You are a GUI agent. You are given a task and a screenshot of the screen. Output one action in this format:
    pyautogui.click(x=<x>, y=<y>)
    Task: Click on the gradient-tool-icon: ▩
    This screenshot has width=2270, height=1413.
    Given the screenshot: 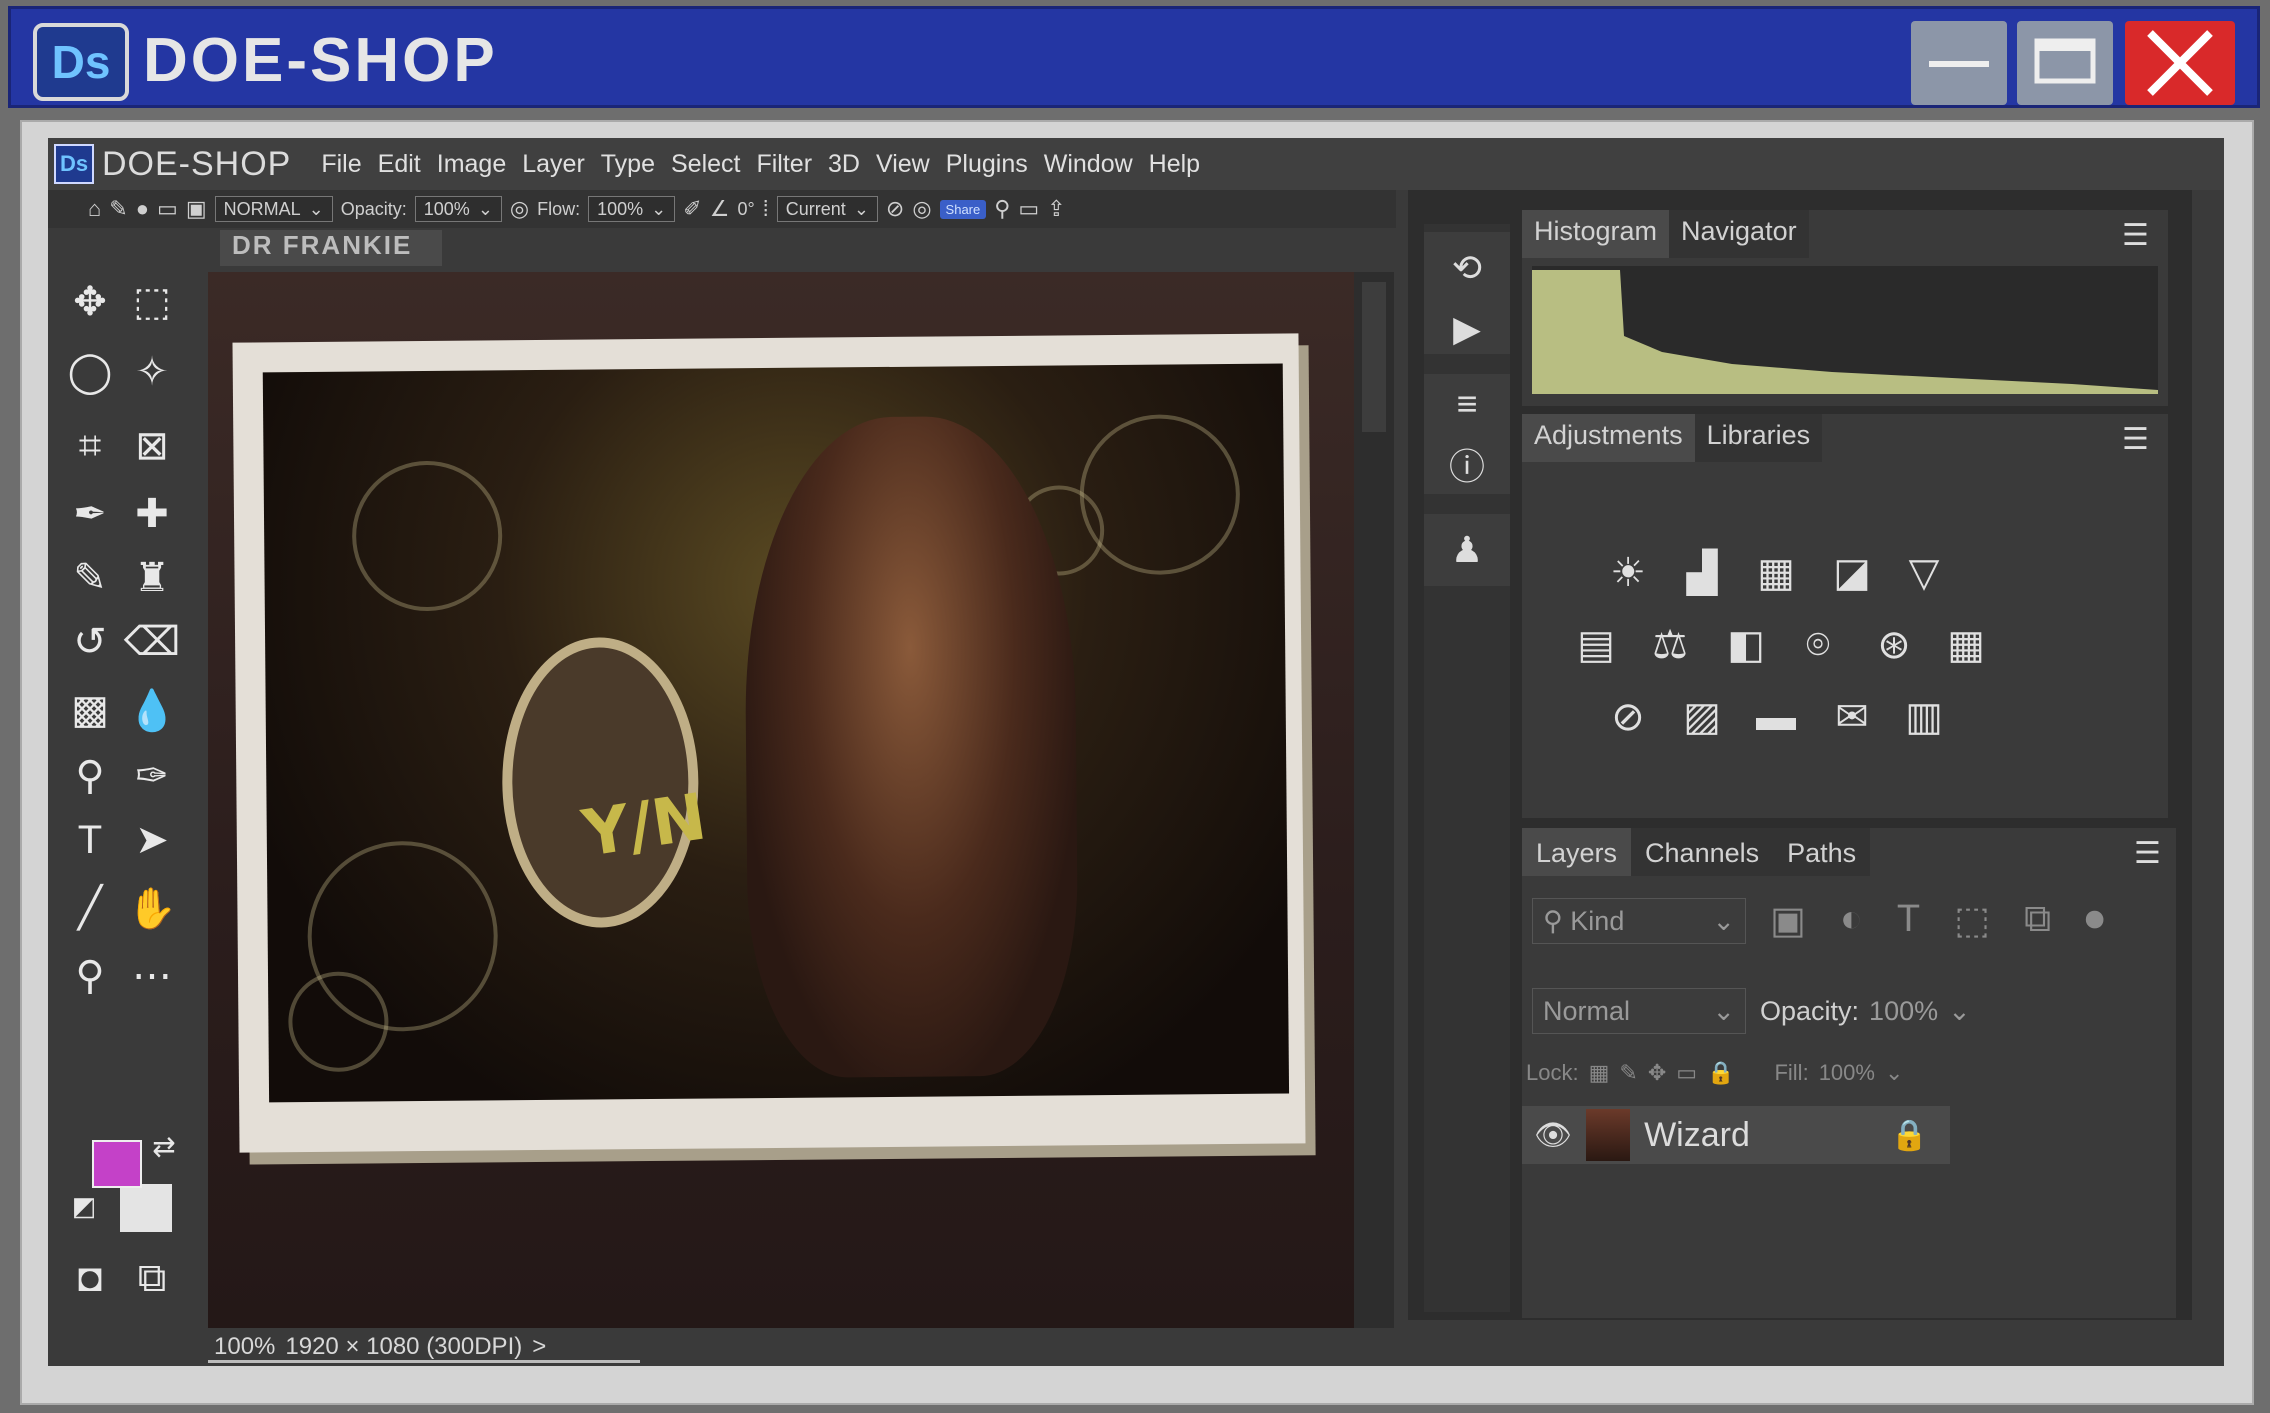 What is the action you would take?
    pyautogui.click(x=90, y=710)
    